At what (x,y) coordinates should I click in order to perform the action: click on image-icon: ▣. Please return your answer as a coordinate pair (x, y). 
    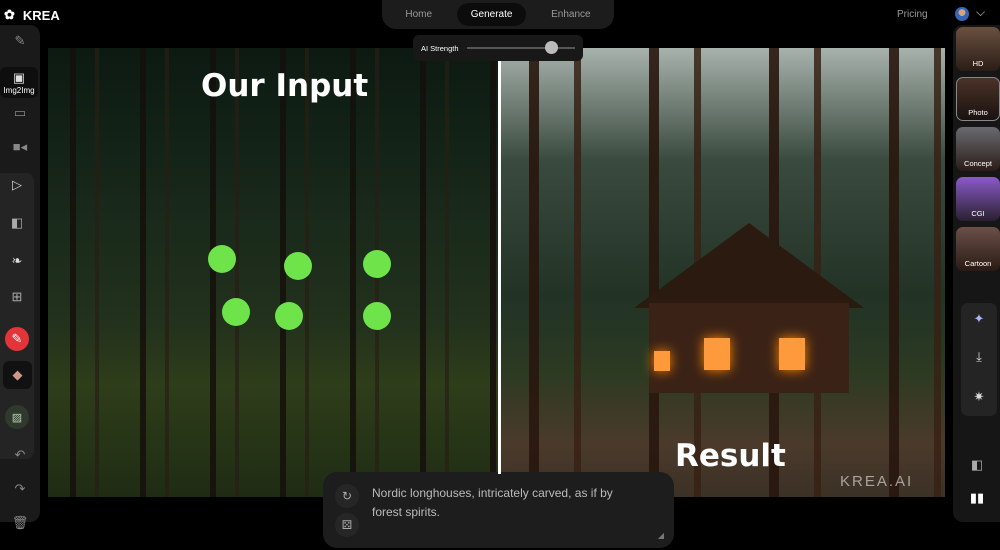
    Looking at the image, I should click on (19, 77).